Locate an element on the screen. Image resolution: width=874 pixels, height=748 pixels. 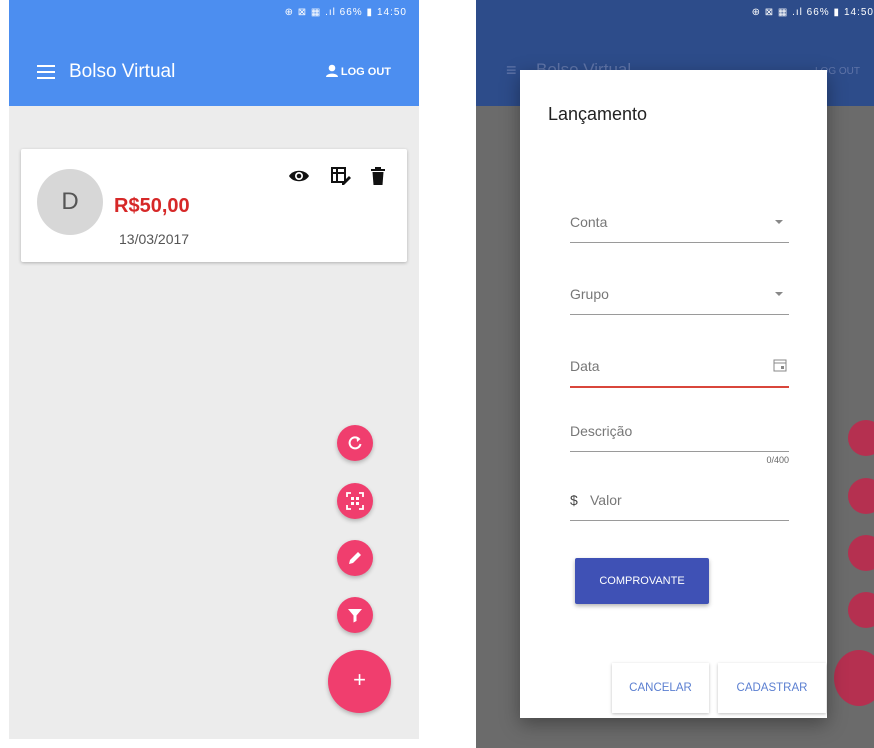
entry-card: D R$50,00 13/03/2017 is located at coordinates (214, 205).